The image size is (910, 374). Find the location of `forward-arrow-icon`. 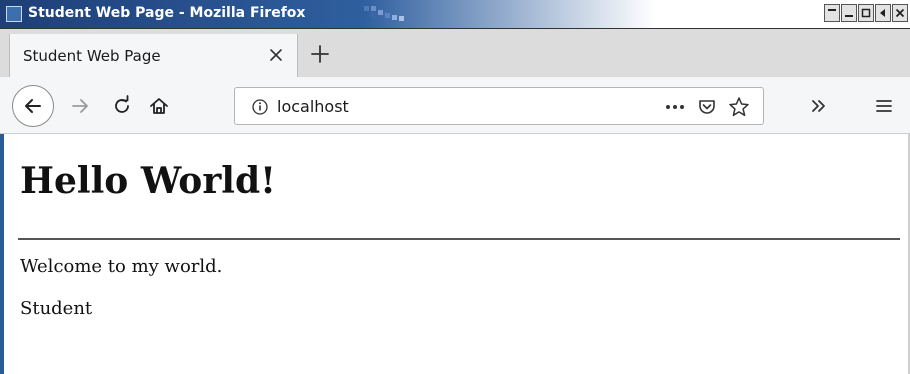

forward-arrow-icon is located at coordinates (80, 106).